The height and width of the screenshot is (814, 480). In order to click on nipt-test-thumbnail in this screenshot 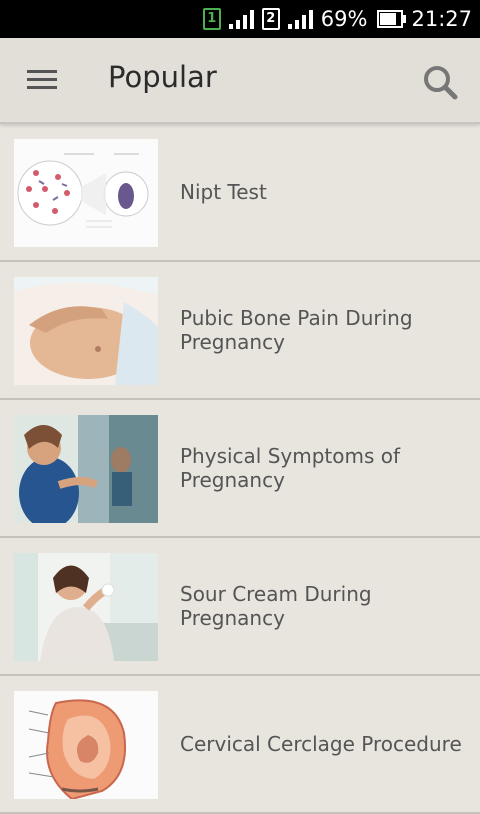, I will do `click(86, 193)`.